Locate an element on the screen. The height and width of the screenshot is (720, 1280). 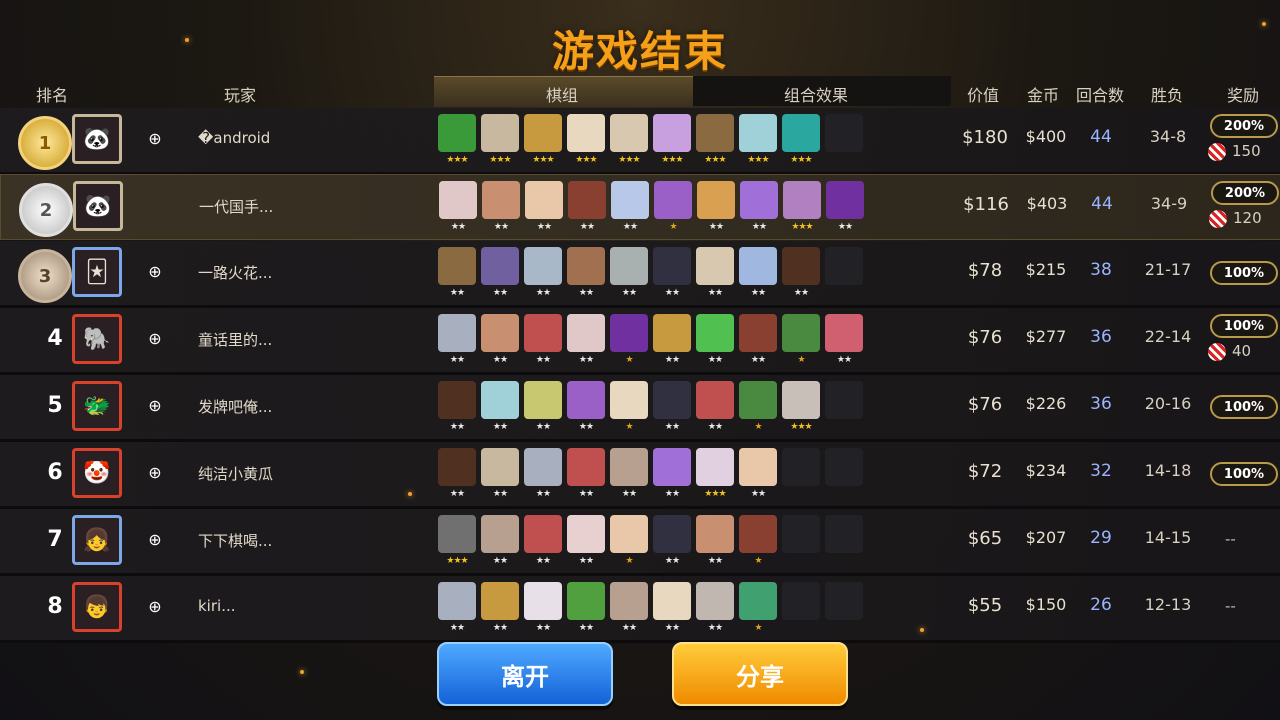
header-lineup: 棋组 is located at coordinates (562, 94).